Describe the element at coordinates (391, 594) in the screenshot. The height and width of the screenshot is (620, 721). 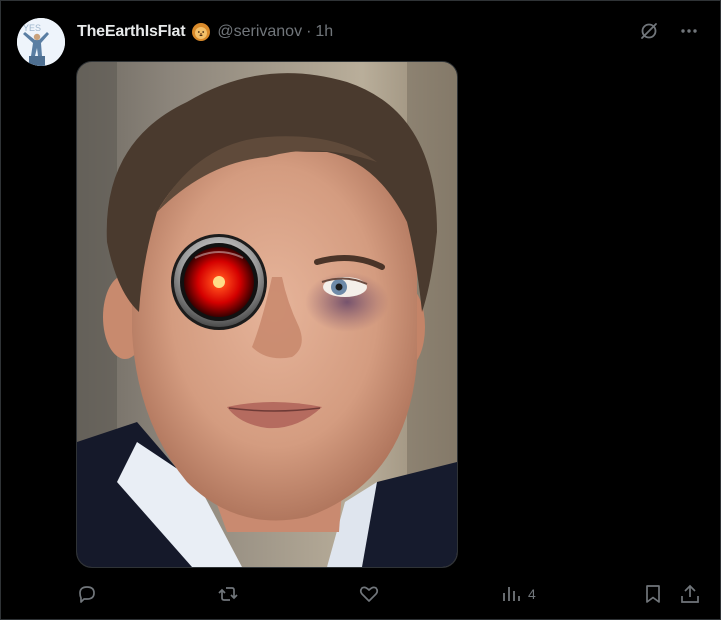
I see `action-bar: 4` at that location.